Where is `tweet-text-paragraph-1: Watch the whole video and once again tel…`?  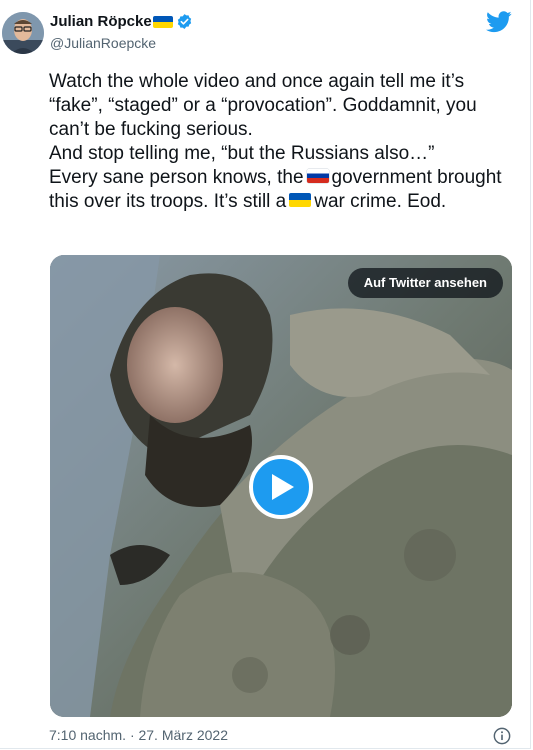
tweet-text-paragraph-1: Watch the whole video and once again tel… is located at coordinates (263, 105).